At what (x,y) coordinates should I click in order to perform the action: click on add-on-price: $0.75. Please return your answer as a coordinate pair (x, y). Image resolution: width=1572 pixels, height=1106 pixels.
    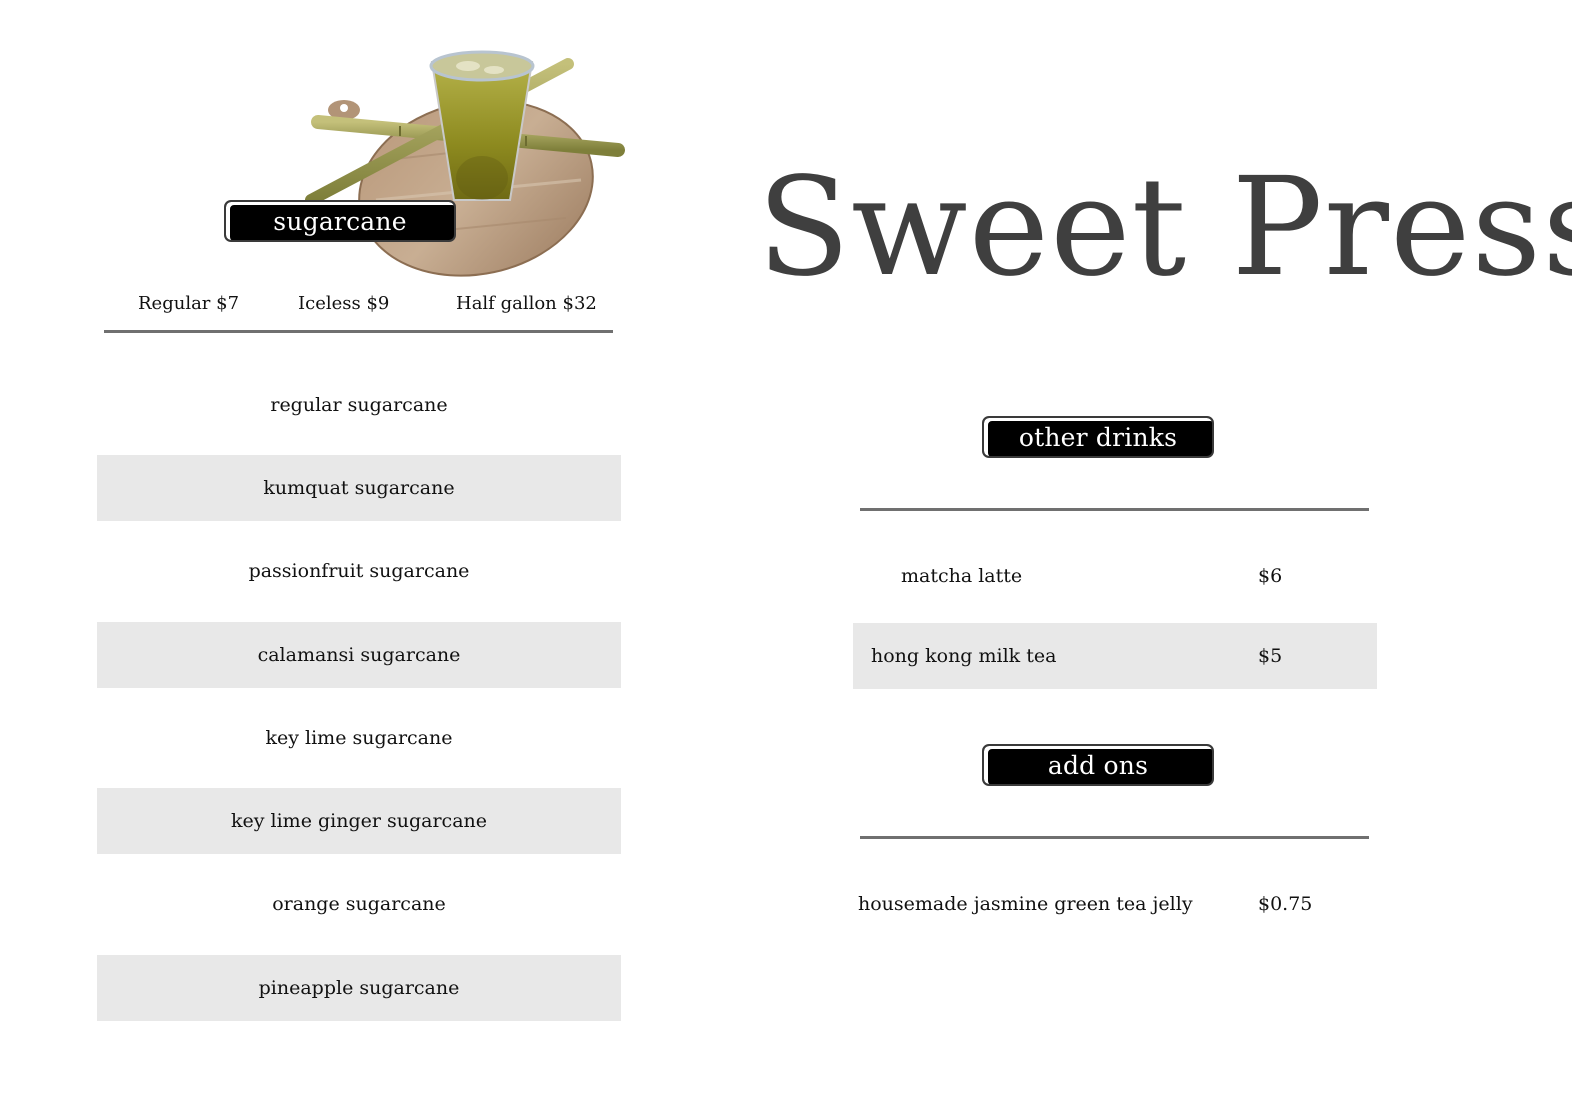
    Looking at the image, I should click on (1285, 904).